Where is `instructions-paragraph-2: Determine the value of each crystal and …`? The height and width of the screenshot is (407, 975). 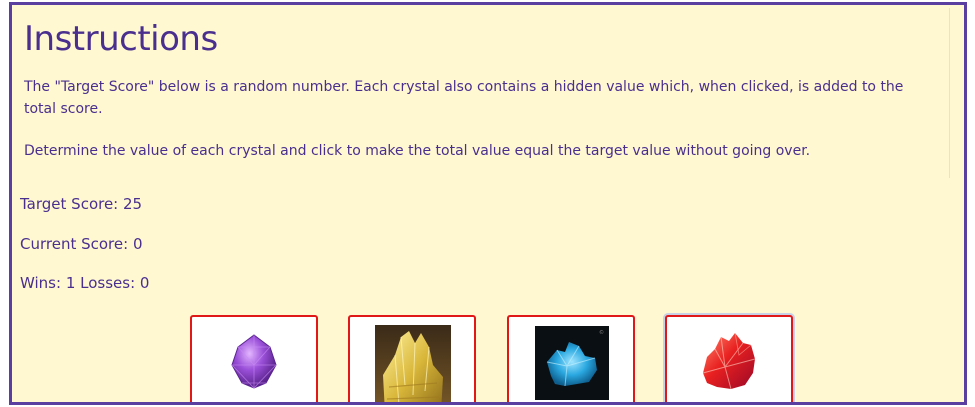
instructions-paragraph-2: Determine the value of each crystal and … is located at coordinates (417, 151).